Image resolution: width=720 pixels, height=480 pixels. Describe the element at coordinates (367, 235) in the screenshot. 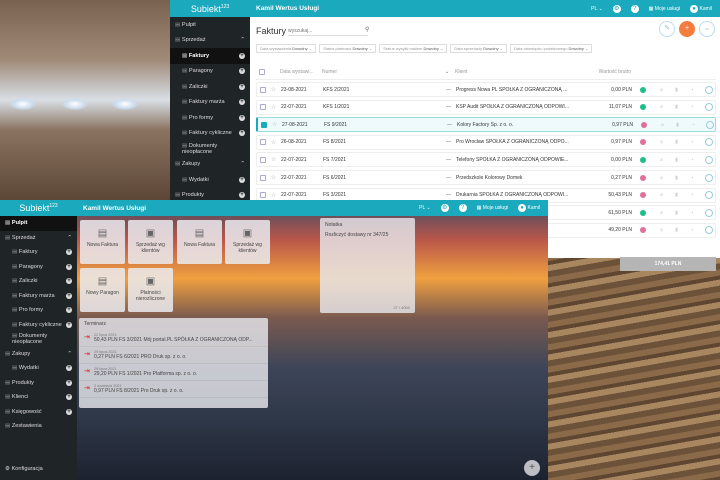

I see `note-text: Rozliczyć dostawy nr 347/25` at that location.